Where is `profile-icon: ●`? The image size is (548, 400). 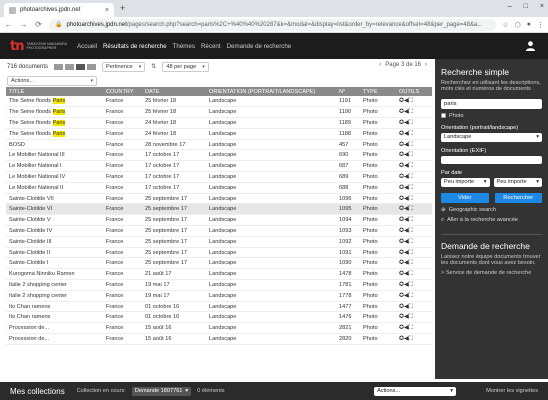
profile-icon: ● is located at coordinates (529, 25).